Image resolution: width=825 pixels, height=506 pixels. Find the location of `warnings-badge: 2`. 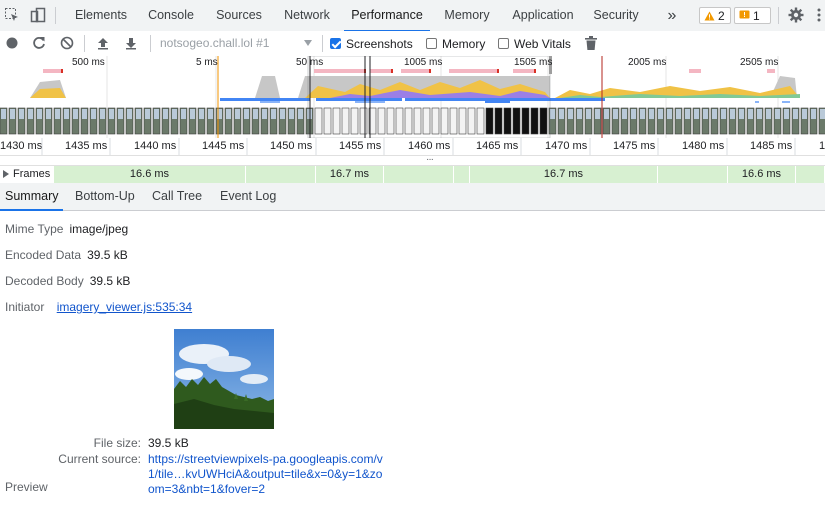

warnings-badge: 2 is located at coordinates (715, 15).